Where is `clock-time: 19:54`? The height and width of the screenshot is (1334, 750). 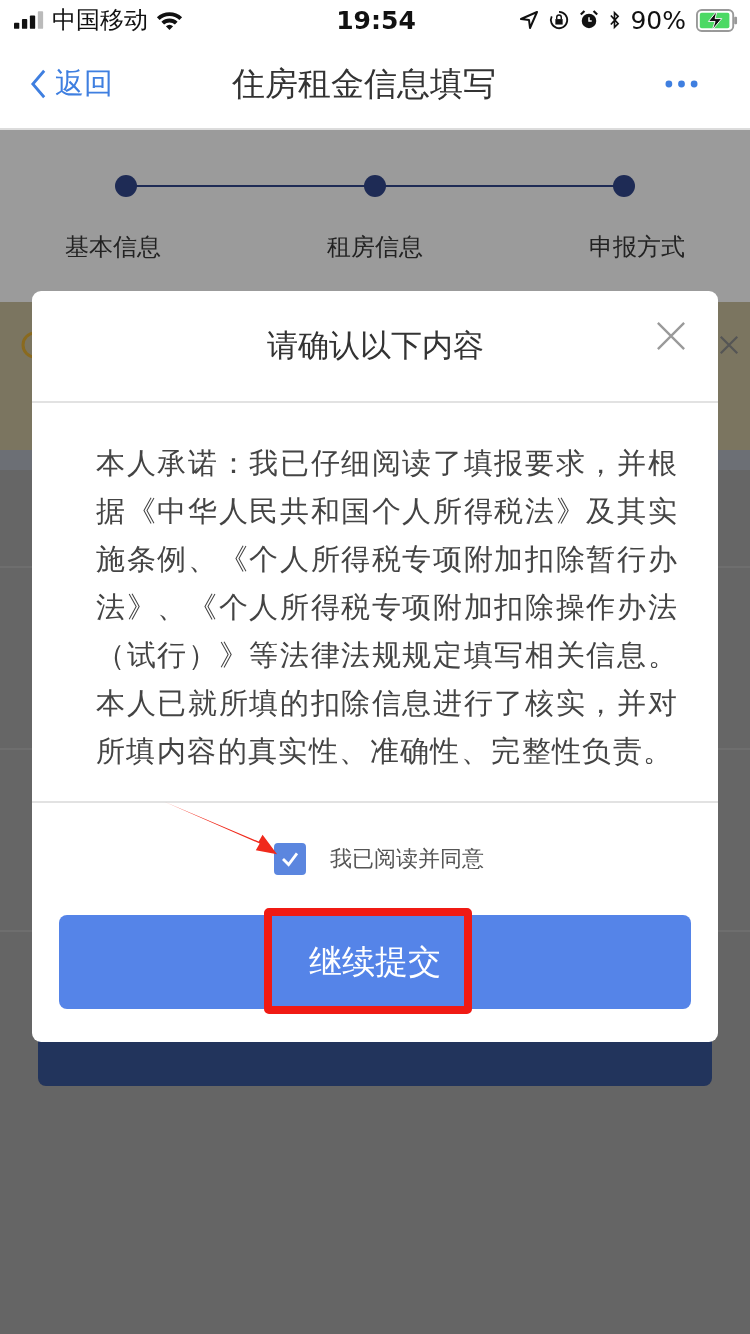 clock-time: 19:54 is located at coordinates (376, 20).